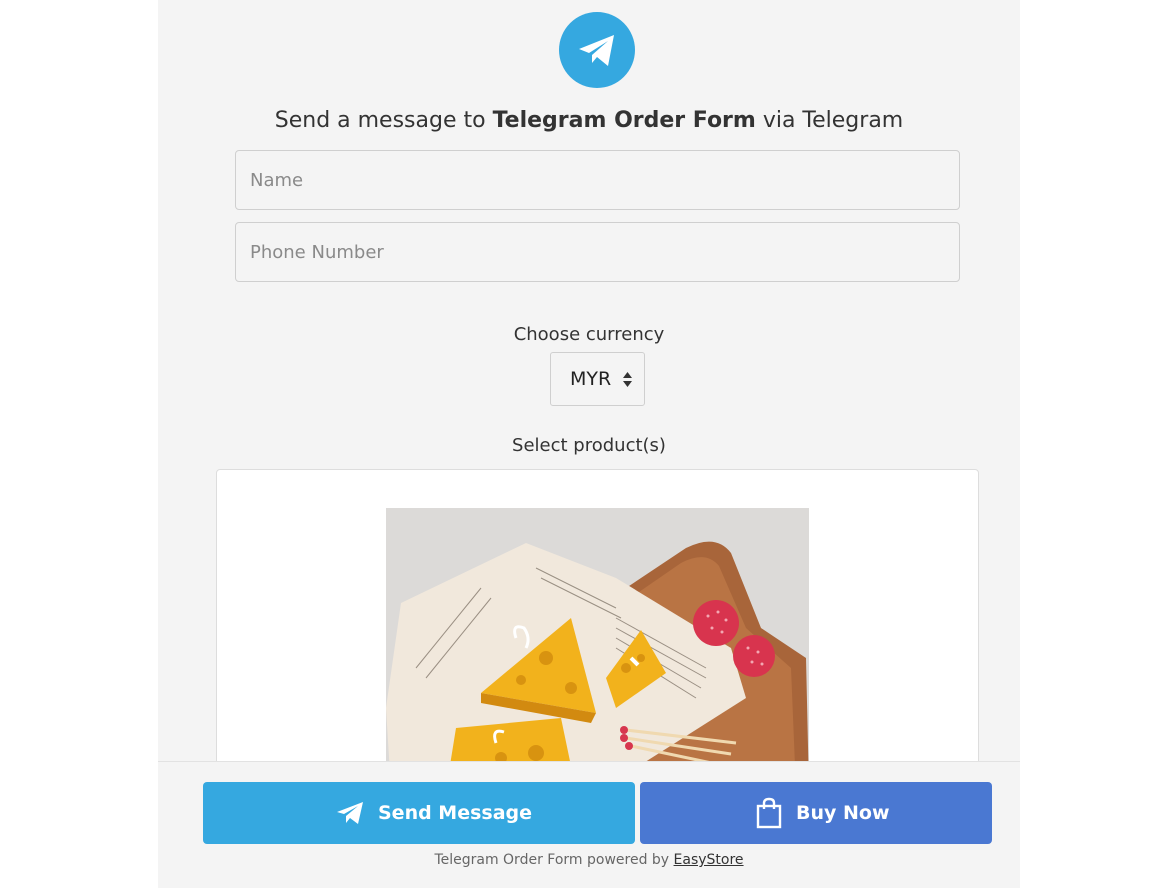 This screenshot has height=888, width=1175. What do you see at coordinates (383, 120) in the screenshot?
I see `title-prefix: Send a message to` at bounding box center [383, 120].